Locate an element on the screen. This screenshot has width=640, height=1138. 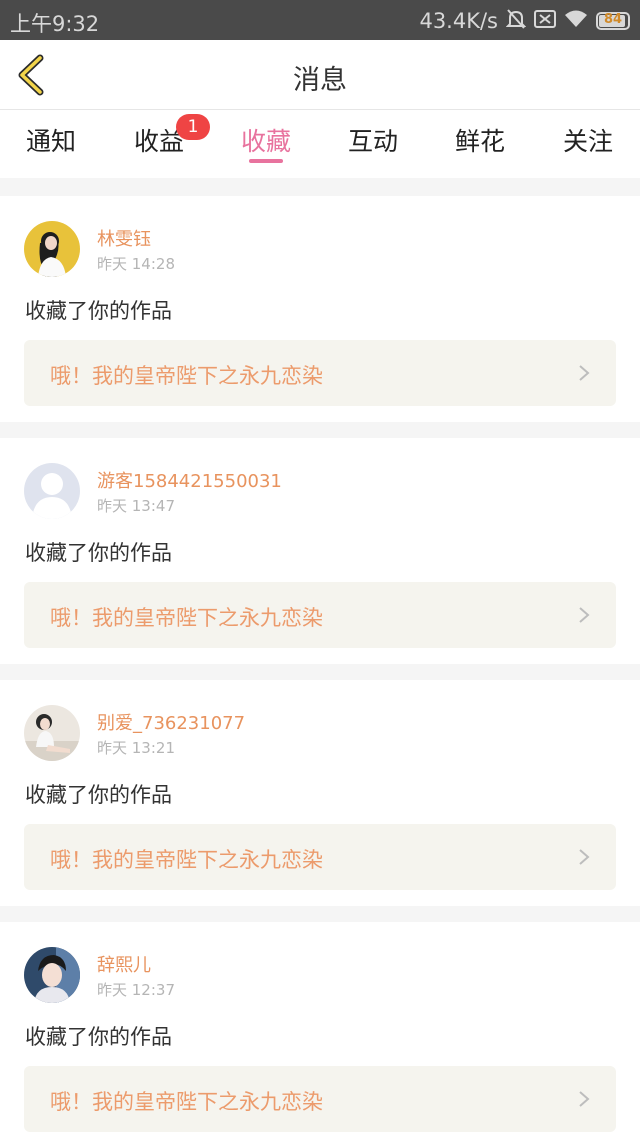
tab-income: 收益 1 is located at coordinates (172, 136).